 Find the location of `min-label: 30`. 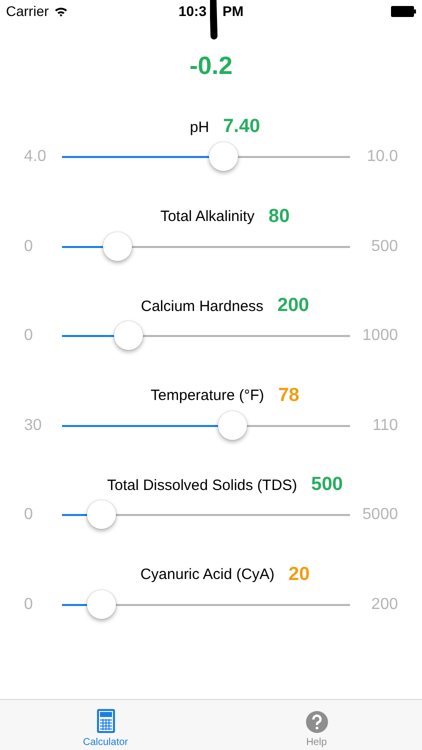

min-label: 30 is located at coordinates (33, 425).